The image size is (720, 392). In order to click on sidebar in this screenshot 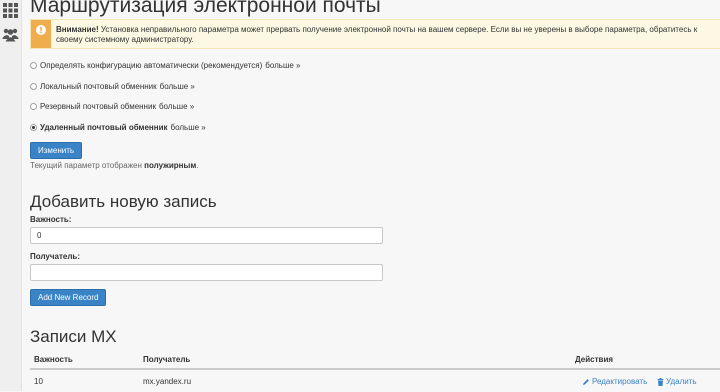, I will do `click(11, 195)`.